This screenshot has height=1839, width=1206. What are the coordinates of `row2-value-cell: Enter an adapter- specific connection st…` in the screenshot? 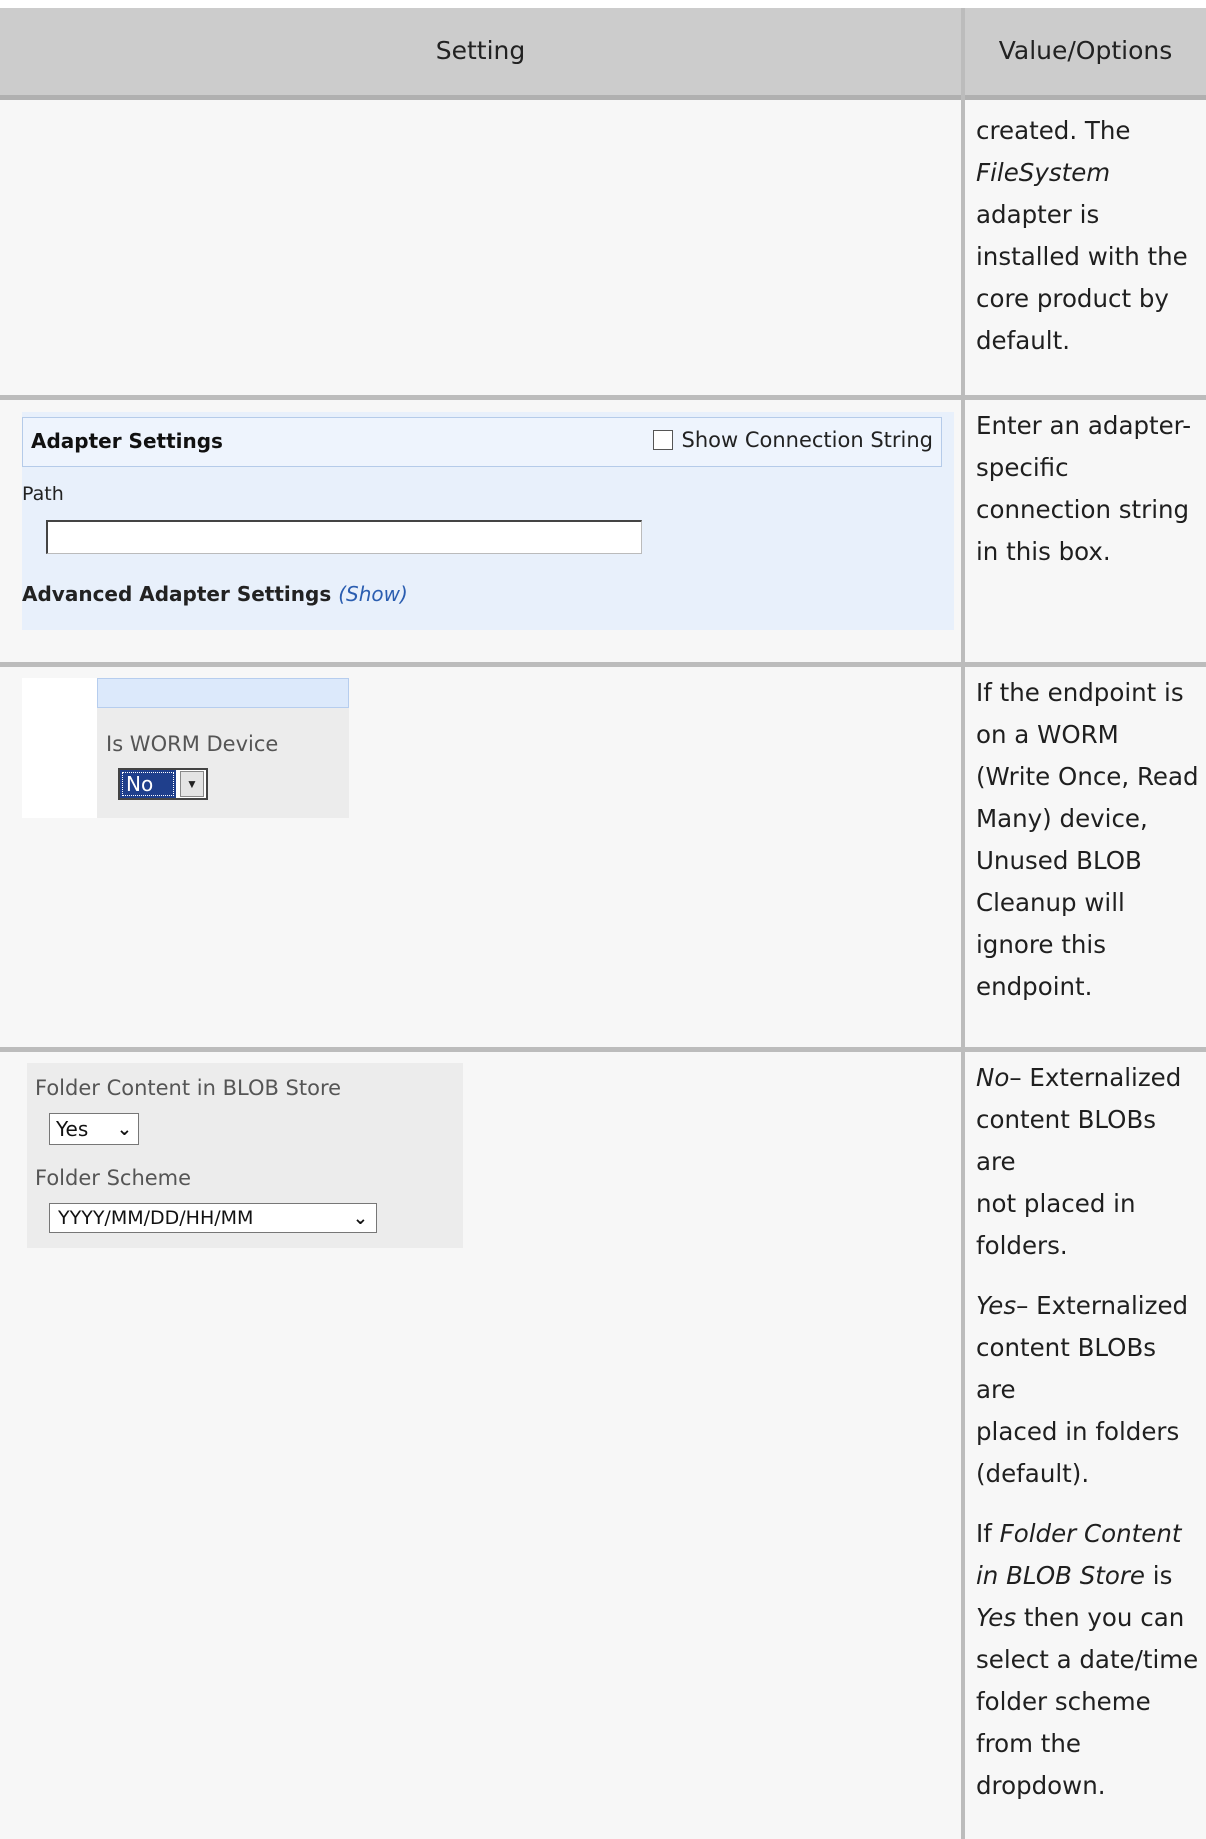 It's located at (1089, 489).